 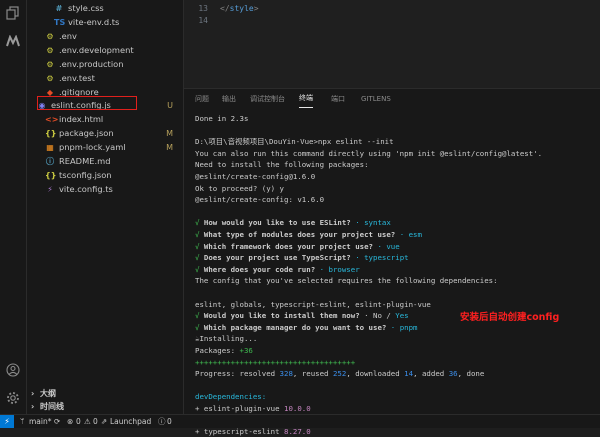 What do you see at coordinates (59, 8) in the screenshot?
I see `file-type-icon: #` at bounding box center [59, 8].